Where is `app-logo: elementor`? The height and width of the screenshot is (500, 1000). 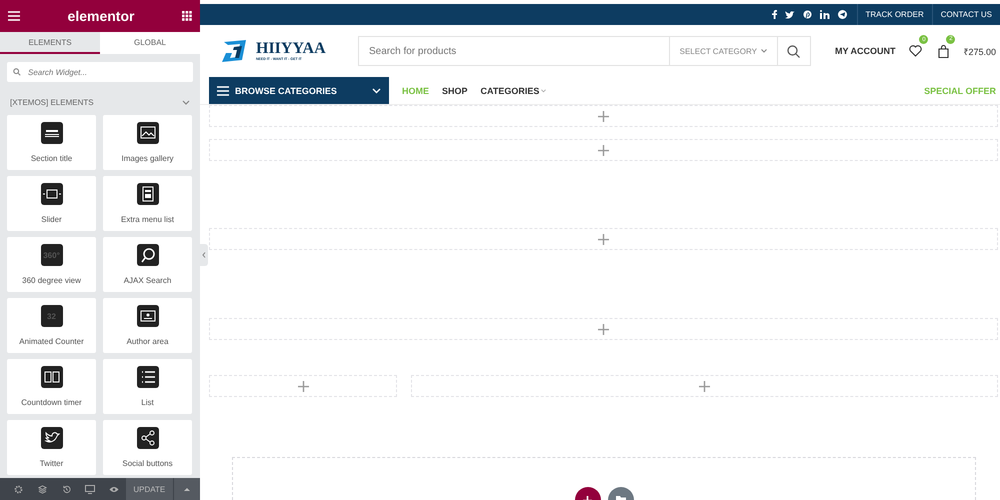
app-logo: elementor is located at coordinates (101, 16).